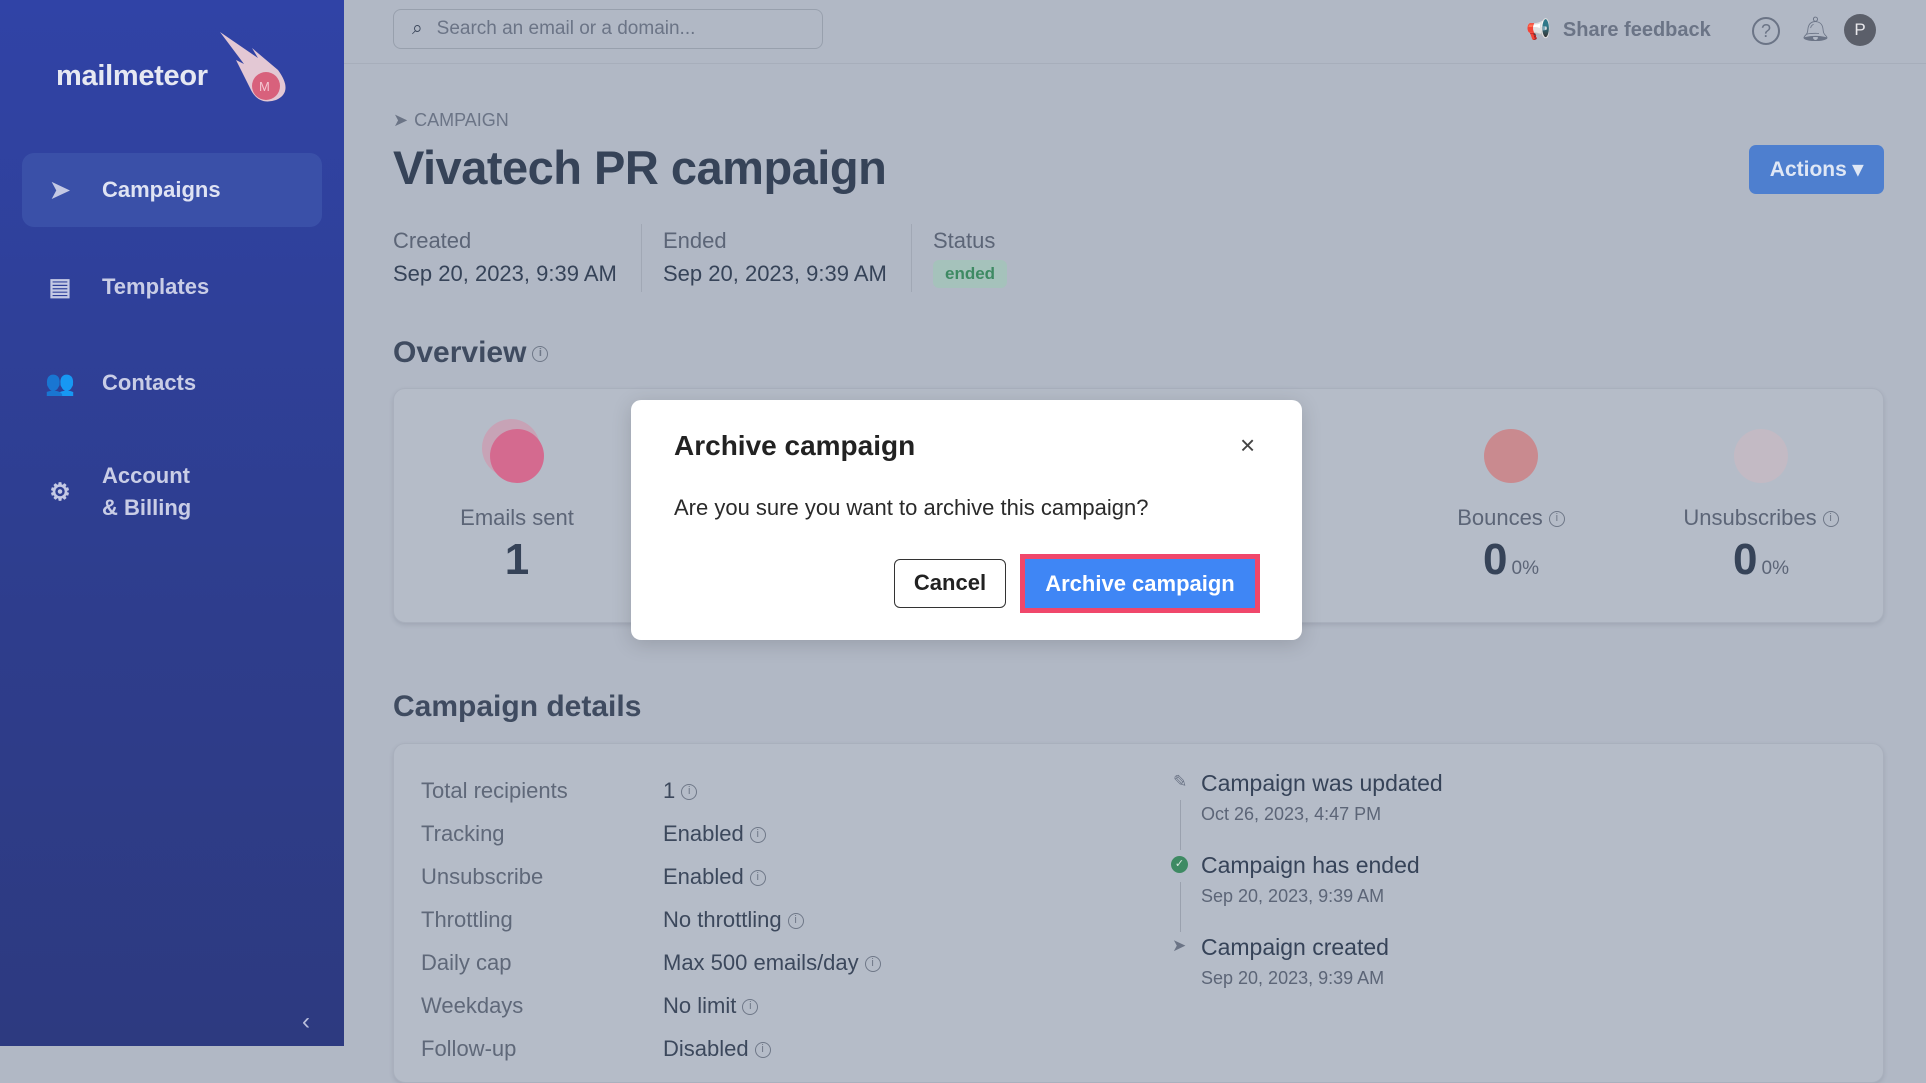  Describe the element at coordinates (156, 286) in the screenshot. I see `sidebar-item-label: Templates` at that location.